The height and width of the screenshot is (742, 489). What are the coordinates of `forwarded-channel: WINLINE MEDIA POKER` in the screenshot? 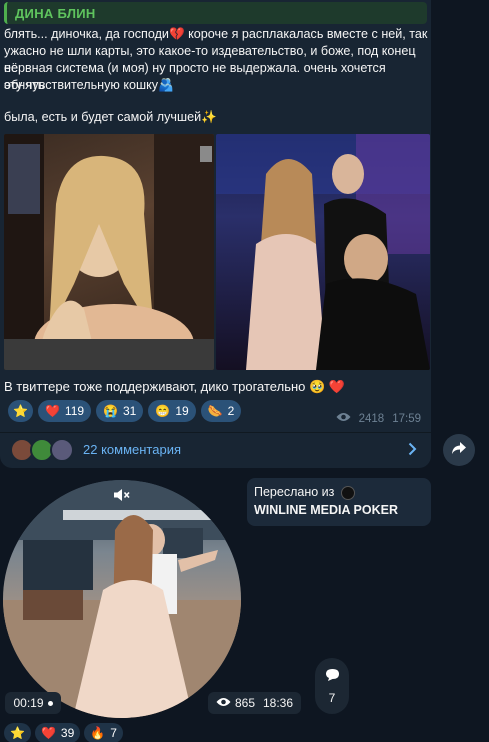 It's located at (326, 510).